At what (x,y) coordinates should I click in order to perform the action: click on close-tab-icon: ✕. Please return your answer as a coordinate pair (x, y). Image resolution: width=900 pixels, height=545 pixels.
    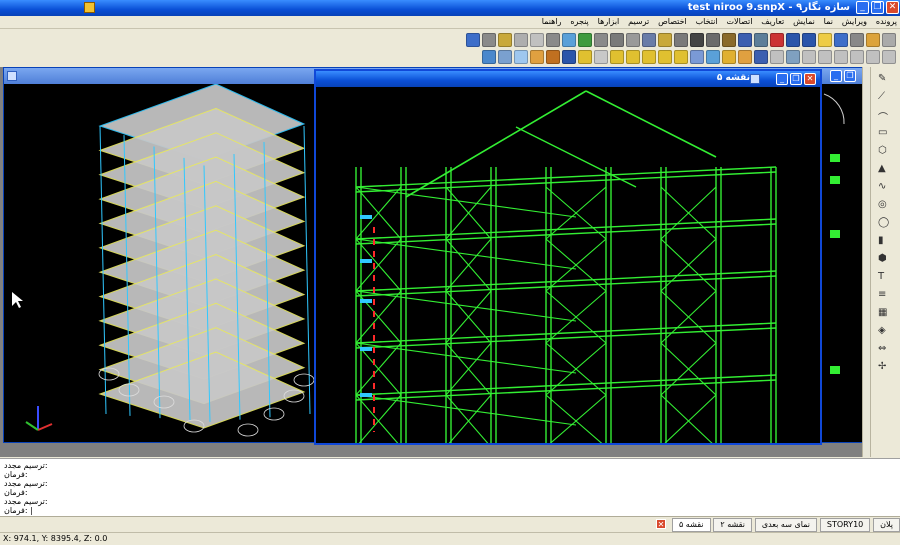
    Looking at the image, I should click on (661, 524).